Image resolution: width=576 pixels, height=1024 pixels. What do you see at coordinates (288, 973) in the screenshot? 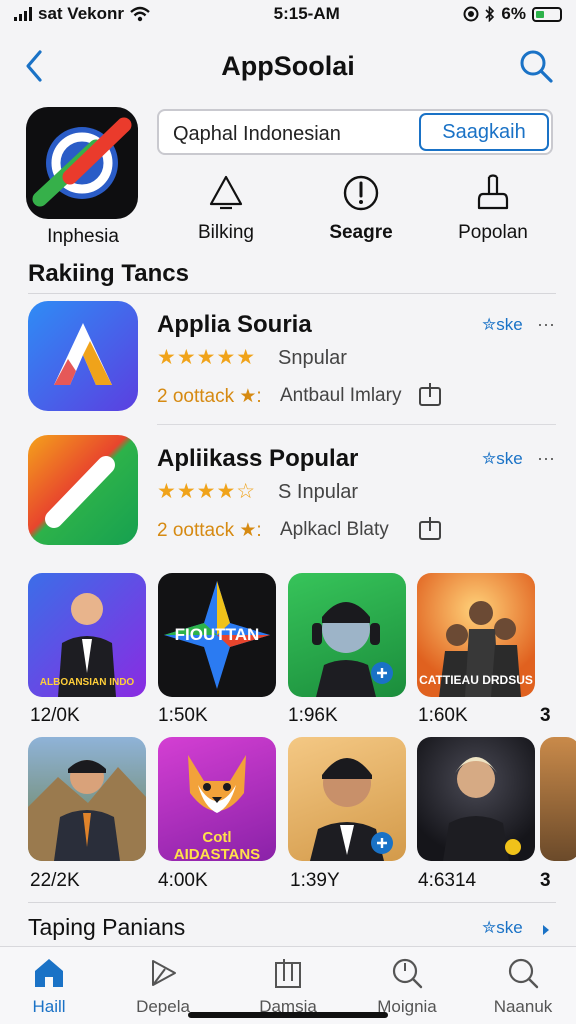
I see `bookmark-icon` at bounding box center [288, 973].